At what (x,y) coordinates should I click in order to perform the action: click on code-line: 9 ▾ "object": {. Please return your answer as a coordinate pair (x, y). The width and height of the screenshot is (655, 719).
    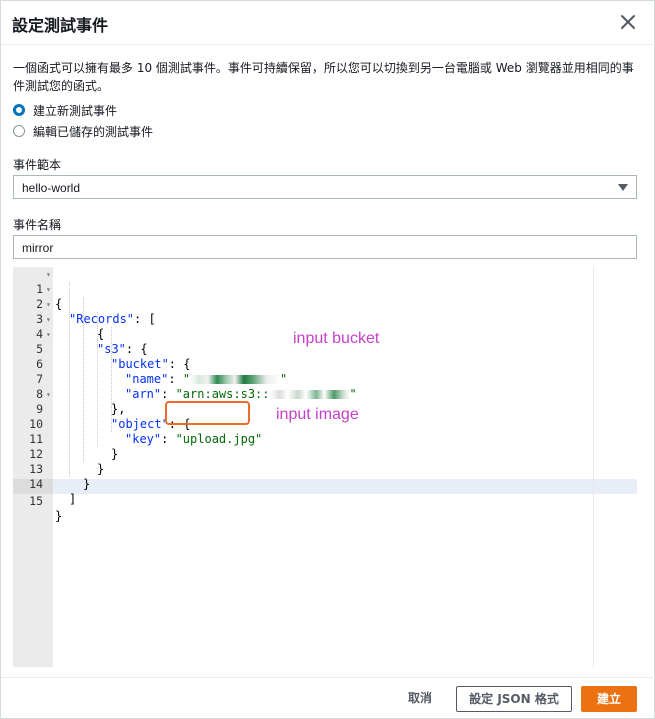
    Looking at the image, I should click on (325, 409).